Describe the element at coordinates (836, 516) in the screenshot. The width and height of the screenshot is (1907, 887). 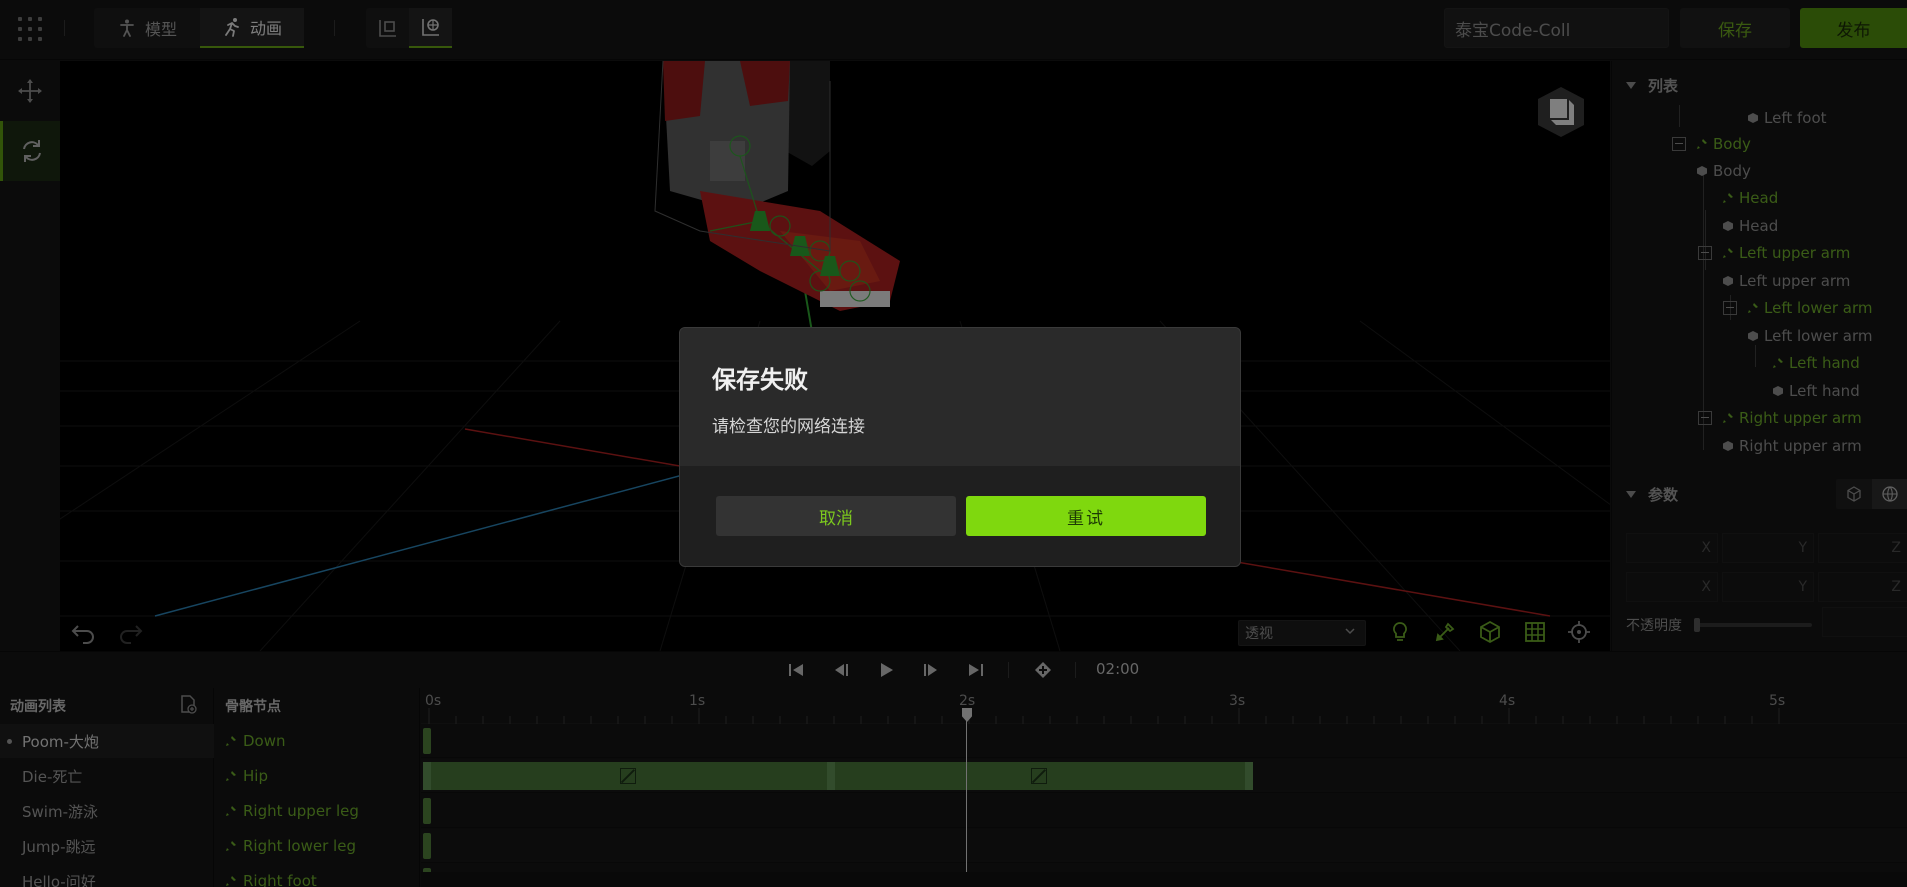
I see `cancel-button: 取消` at that location.